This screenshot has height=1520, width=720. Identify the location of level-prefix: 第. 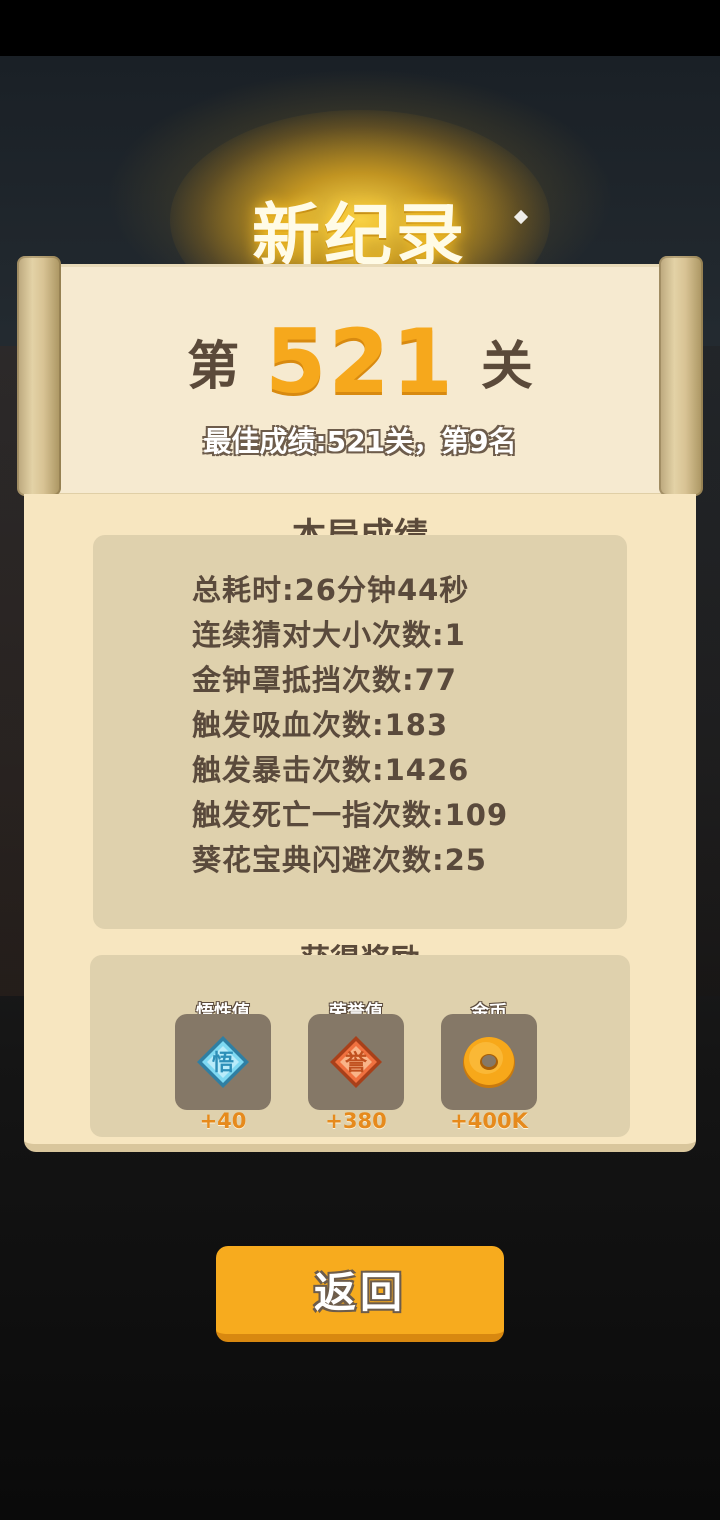
(213, 367).